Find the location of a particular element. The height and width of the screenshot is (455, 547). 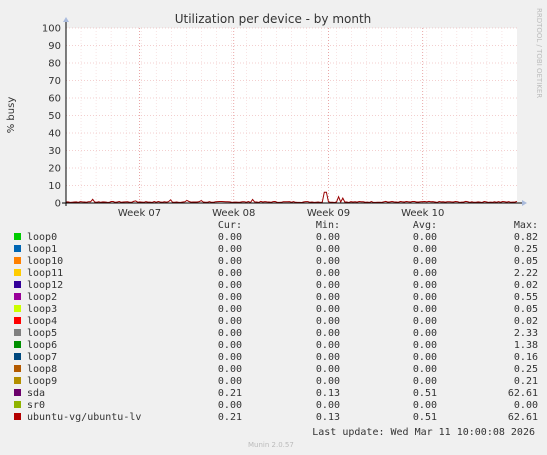

legend-row: sr0 0.00 0.00 0.00 0.00 is located at coordinates (275, 406).